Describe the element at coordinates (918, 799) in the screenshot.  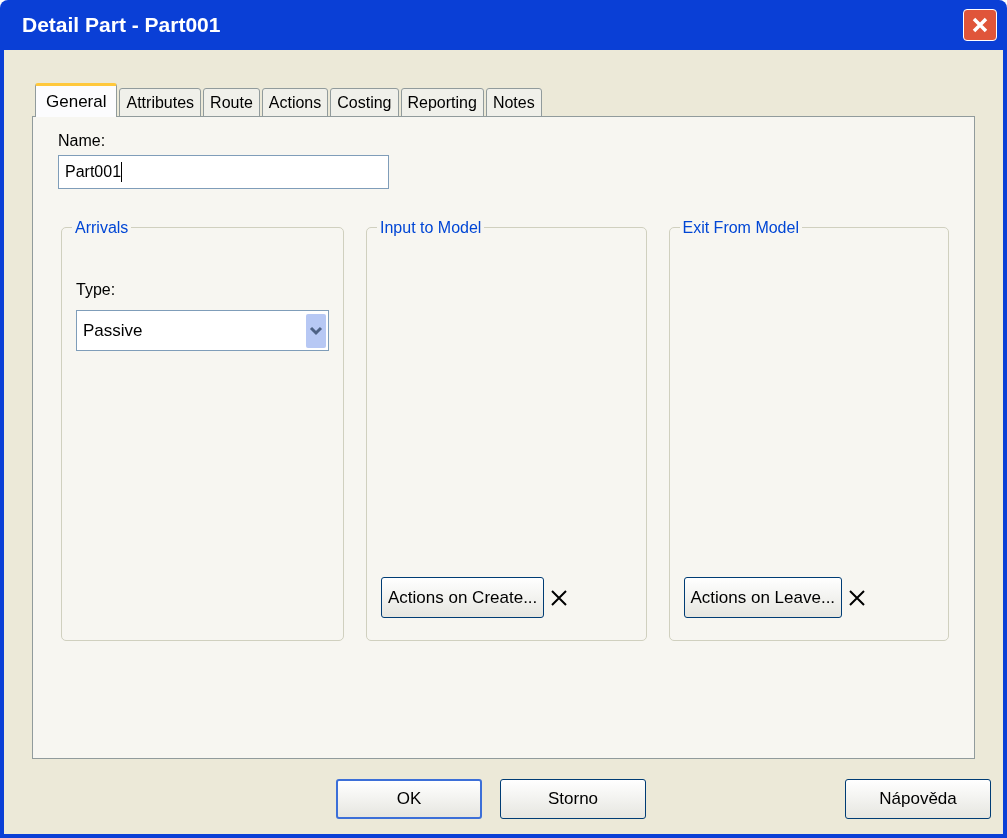
I see `dialog-button: Nápověda` at that location.